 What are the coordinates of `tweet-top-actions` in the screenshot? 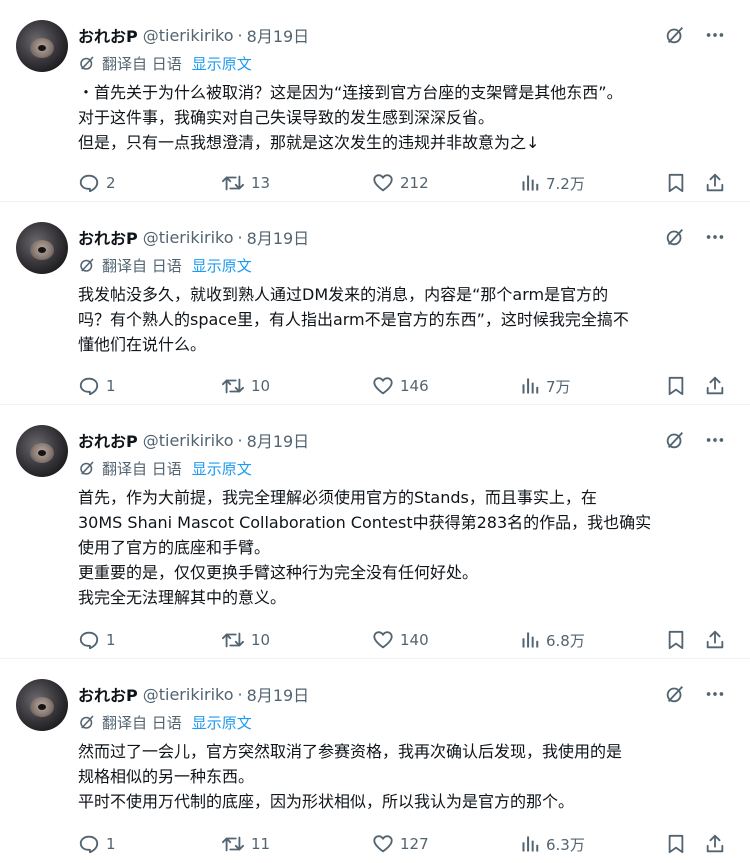 It's located at (695, 237).